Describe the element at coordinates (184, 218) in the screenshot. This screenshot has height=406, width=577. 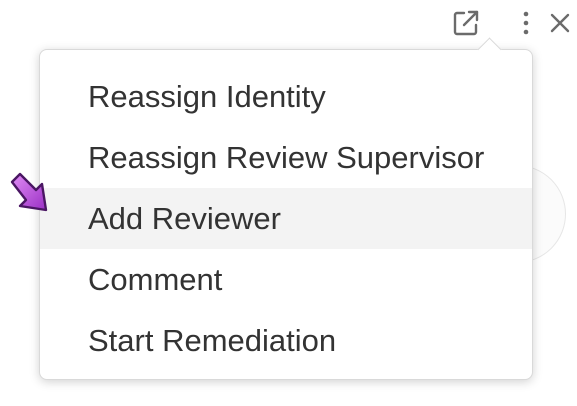
I see `menu-item-label: Add Reviewer` at that location.